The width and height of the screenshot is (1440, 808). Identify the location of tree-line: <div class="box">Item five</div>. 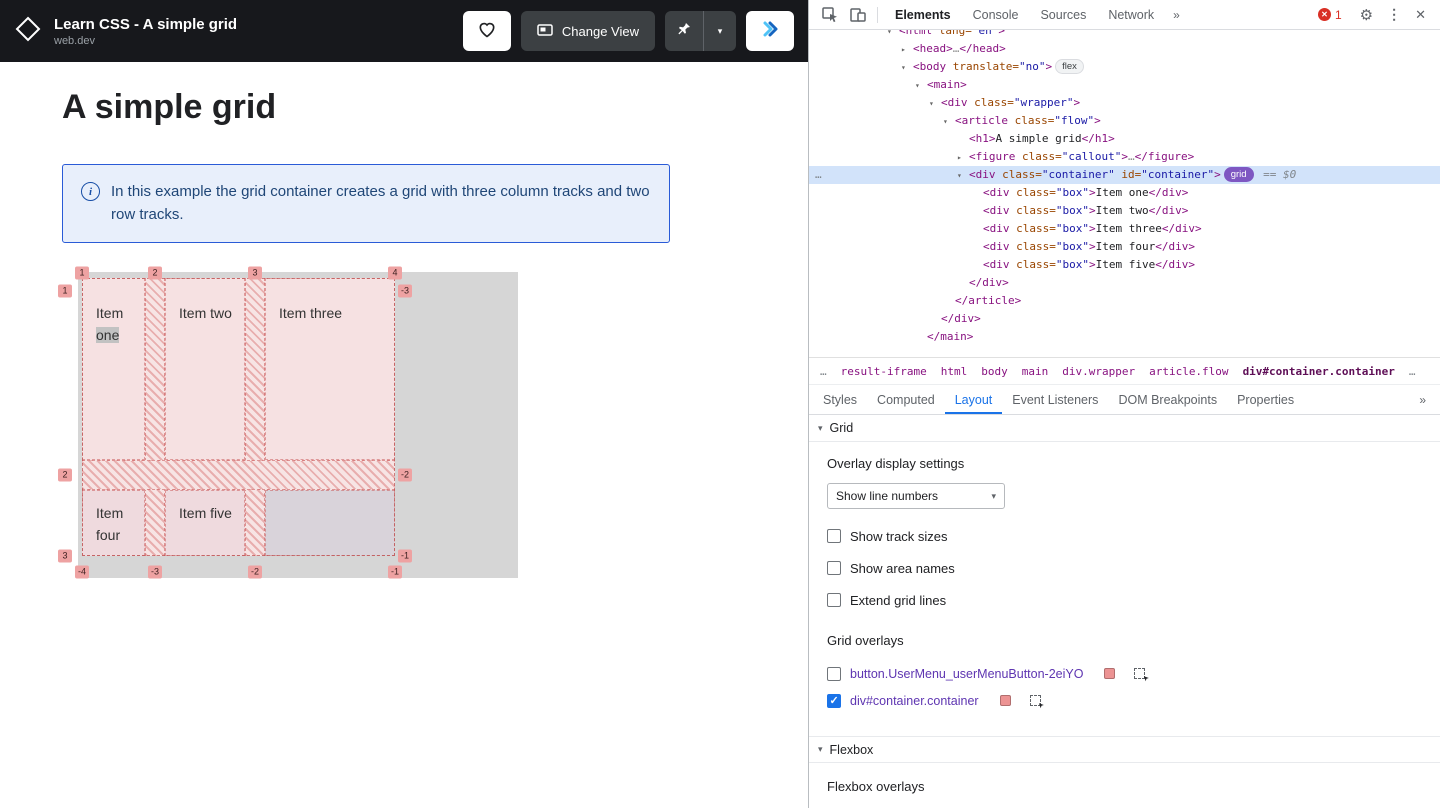
(1124, 265).